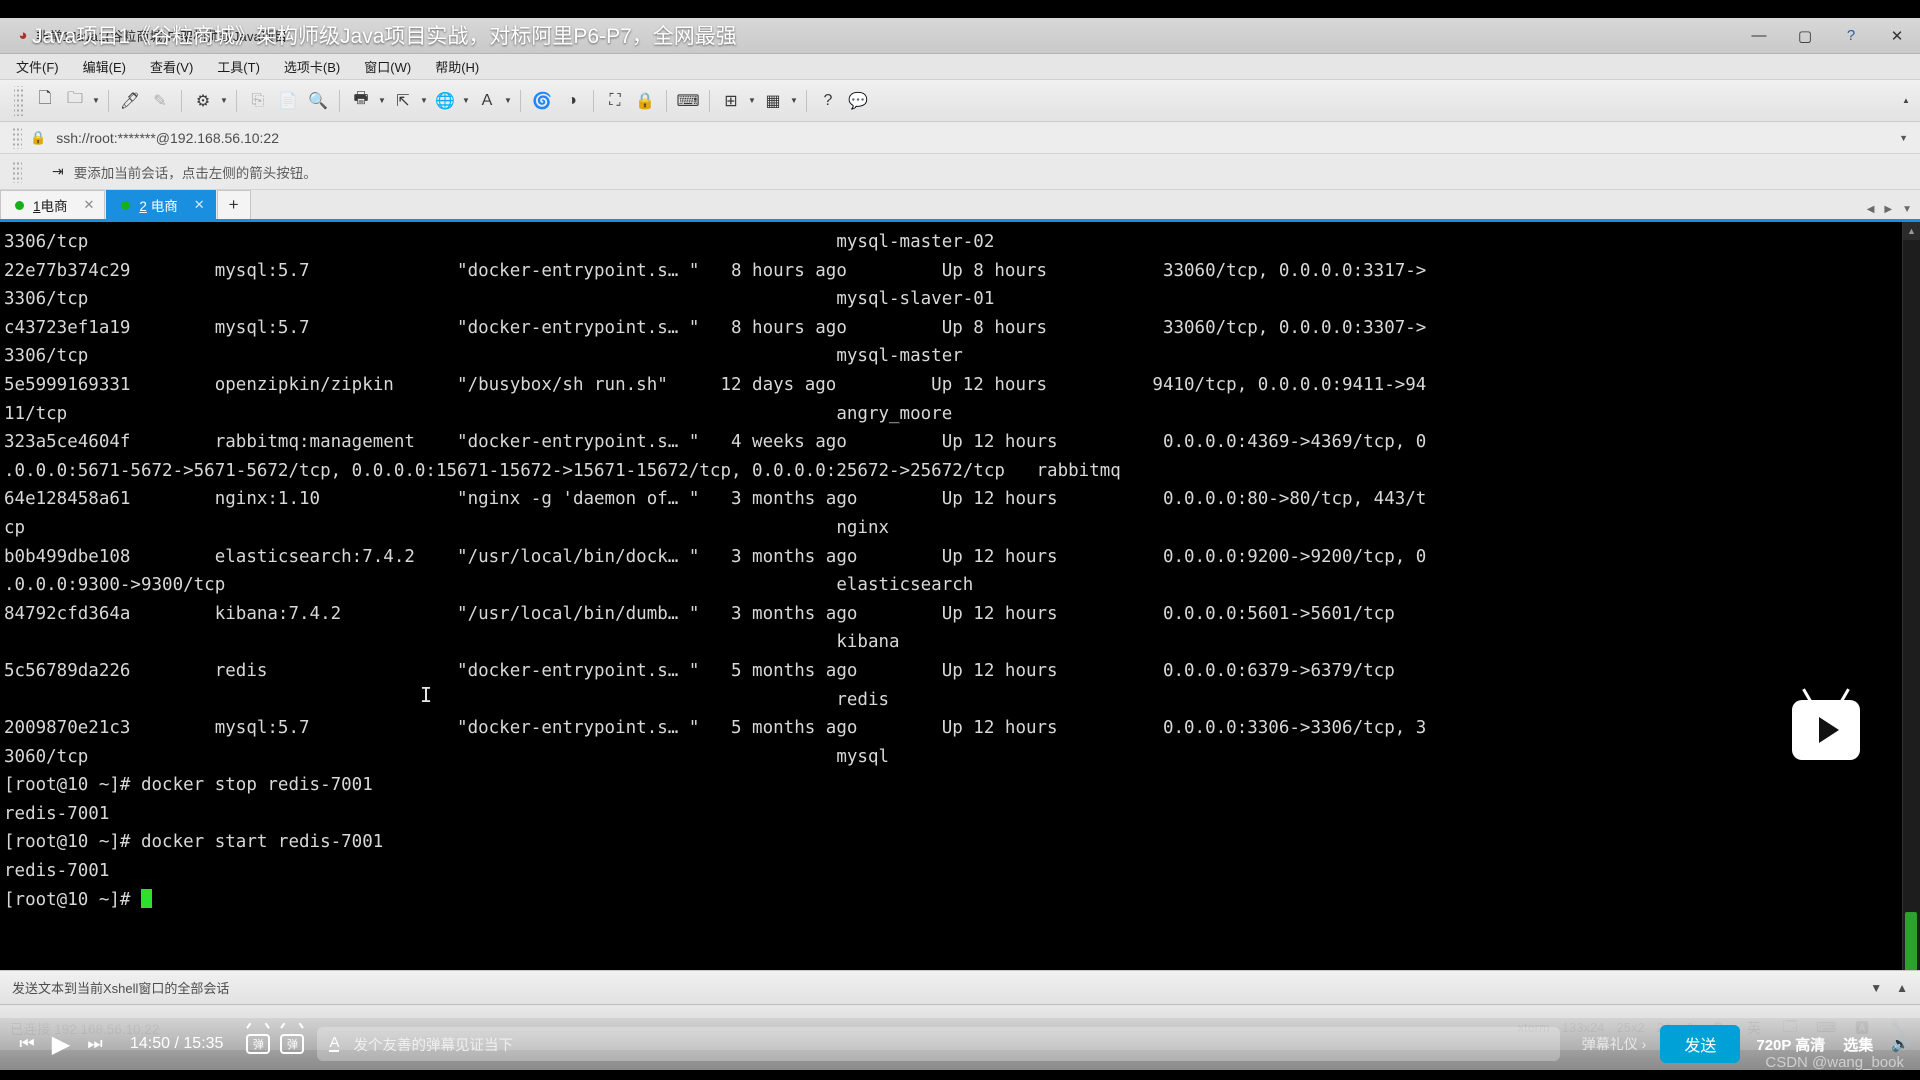 The height and width of the screenshot is (1080, 1920). I want to click on globe-icon: 🌐, so click(445, 101).